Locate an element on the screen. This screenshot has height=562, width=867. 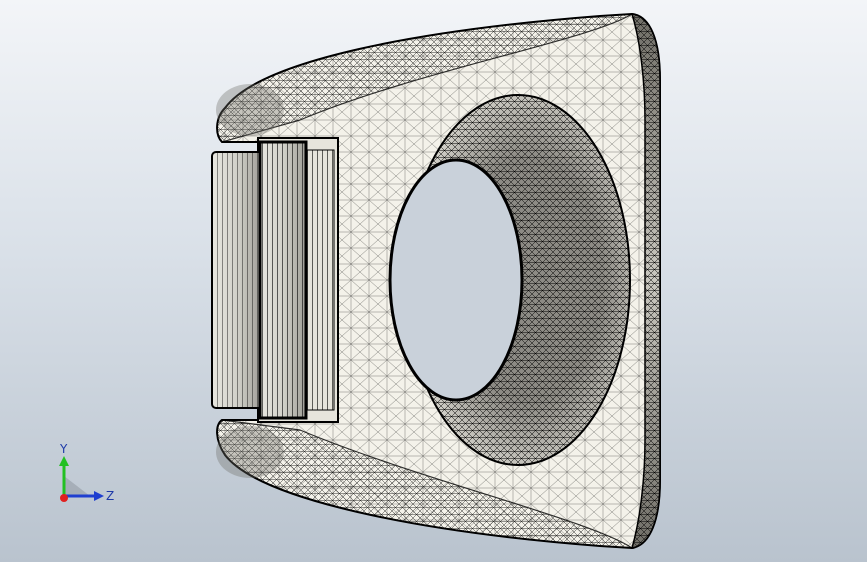
bottom-lobe is located at coordinates (250, 452).